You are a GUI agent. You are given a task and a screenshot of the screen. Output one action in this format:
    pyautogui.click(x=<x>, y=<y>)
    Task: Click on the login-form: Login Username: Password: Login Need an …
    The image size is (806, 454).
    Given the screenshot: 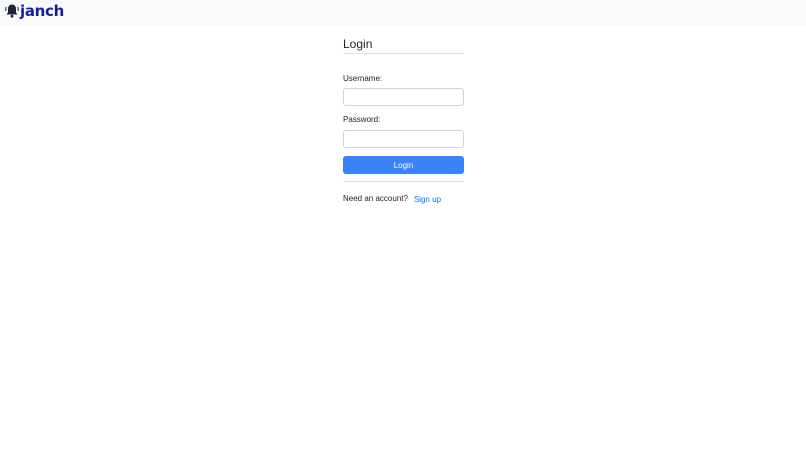 What is the action you would take?
    pyautogui.click(x=403, y=120)
    